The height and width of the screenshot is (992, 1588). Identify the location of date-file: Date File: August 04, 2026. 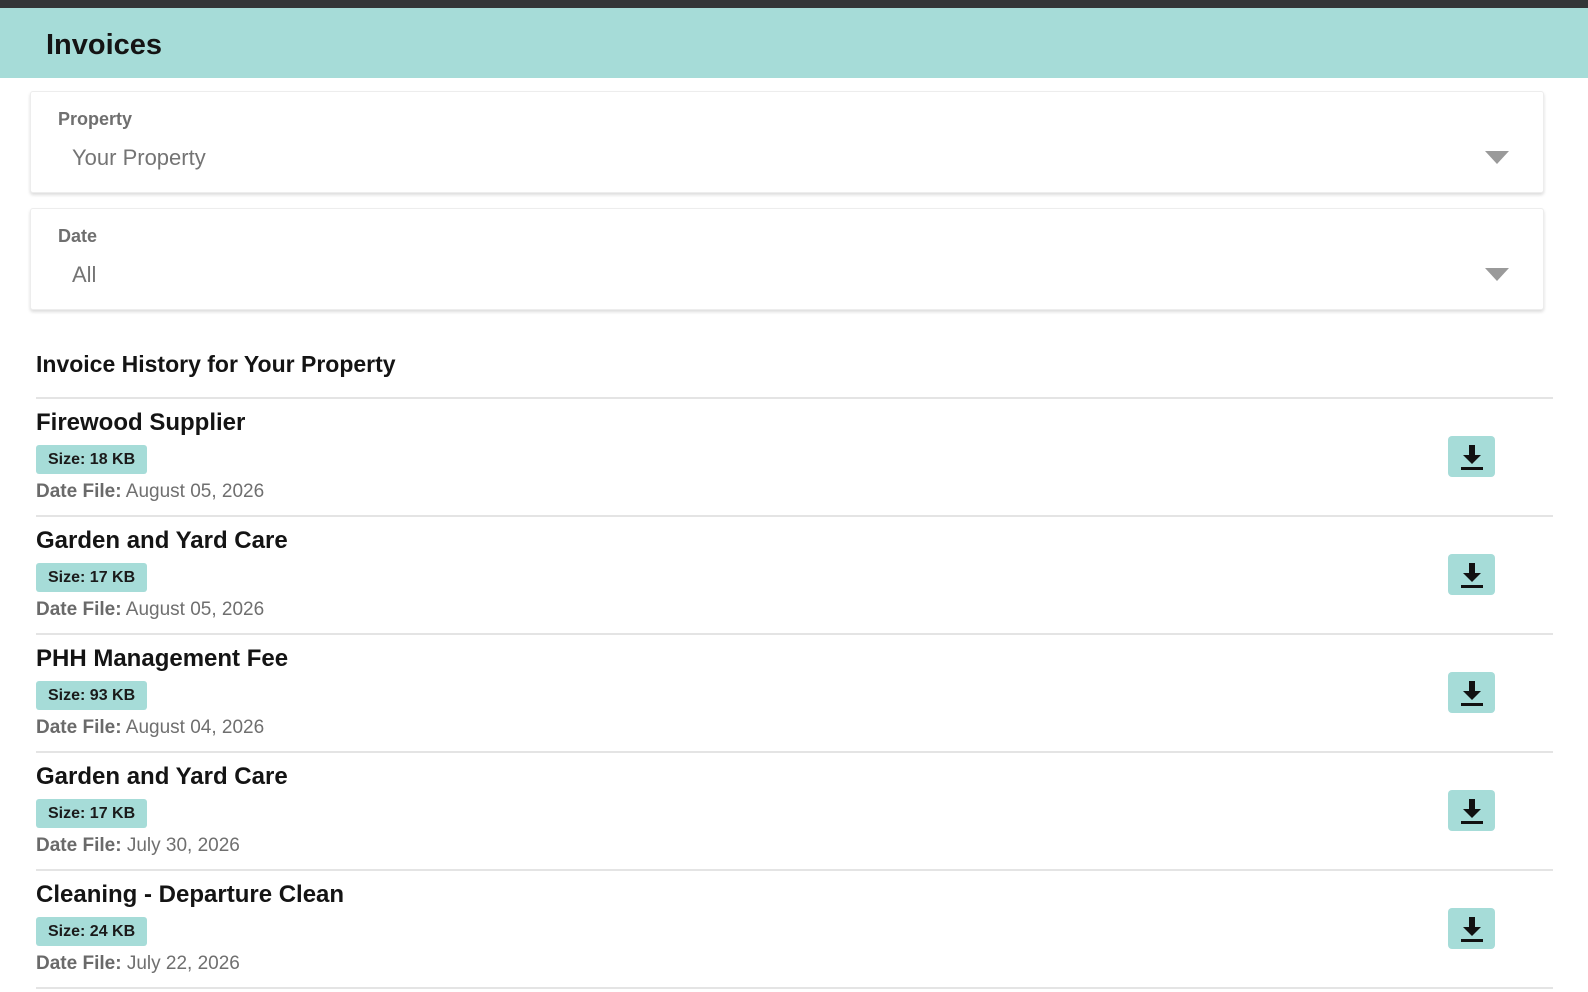
(150, 728).